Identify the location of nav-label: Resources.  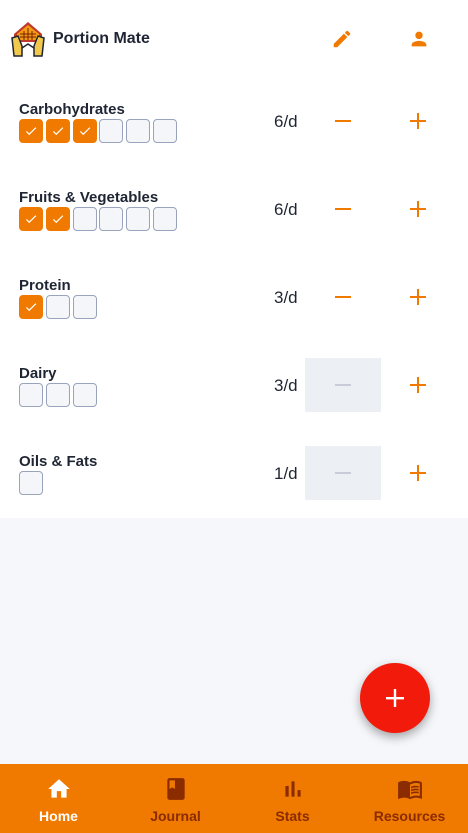
(409, 816).